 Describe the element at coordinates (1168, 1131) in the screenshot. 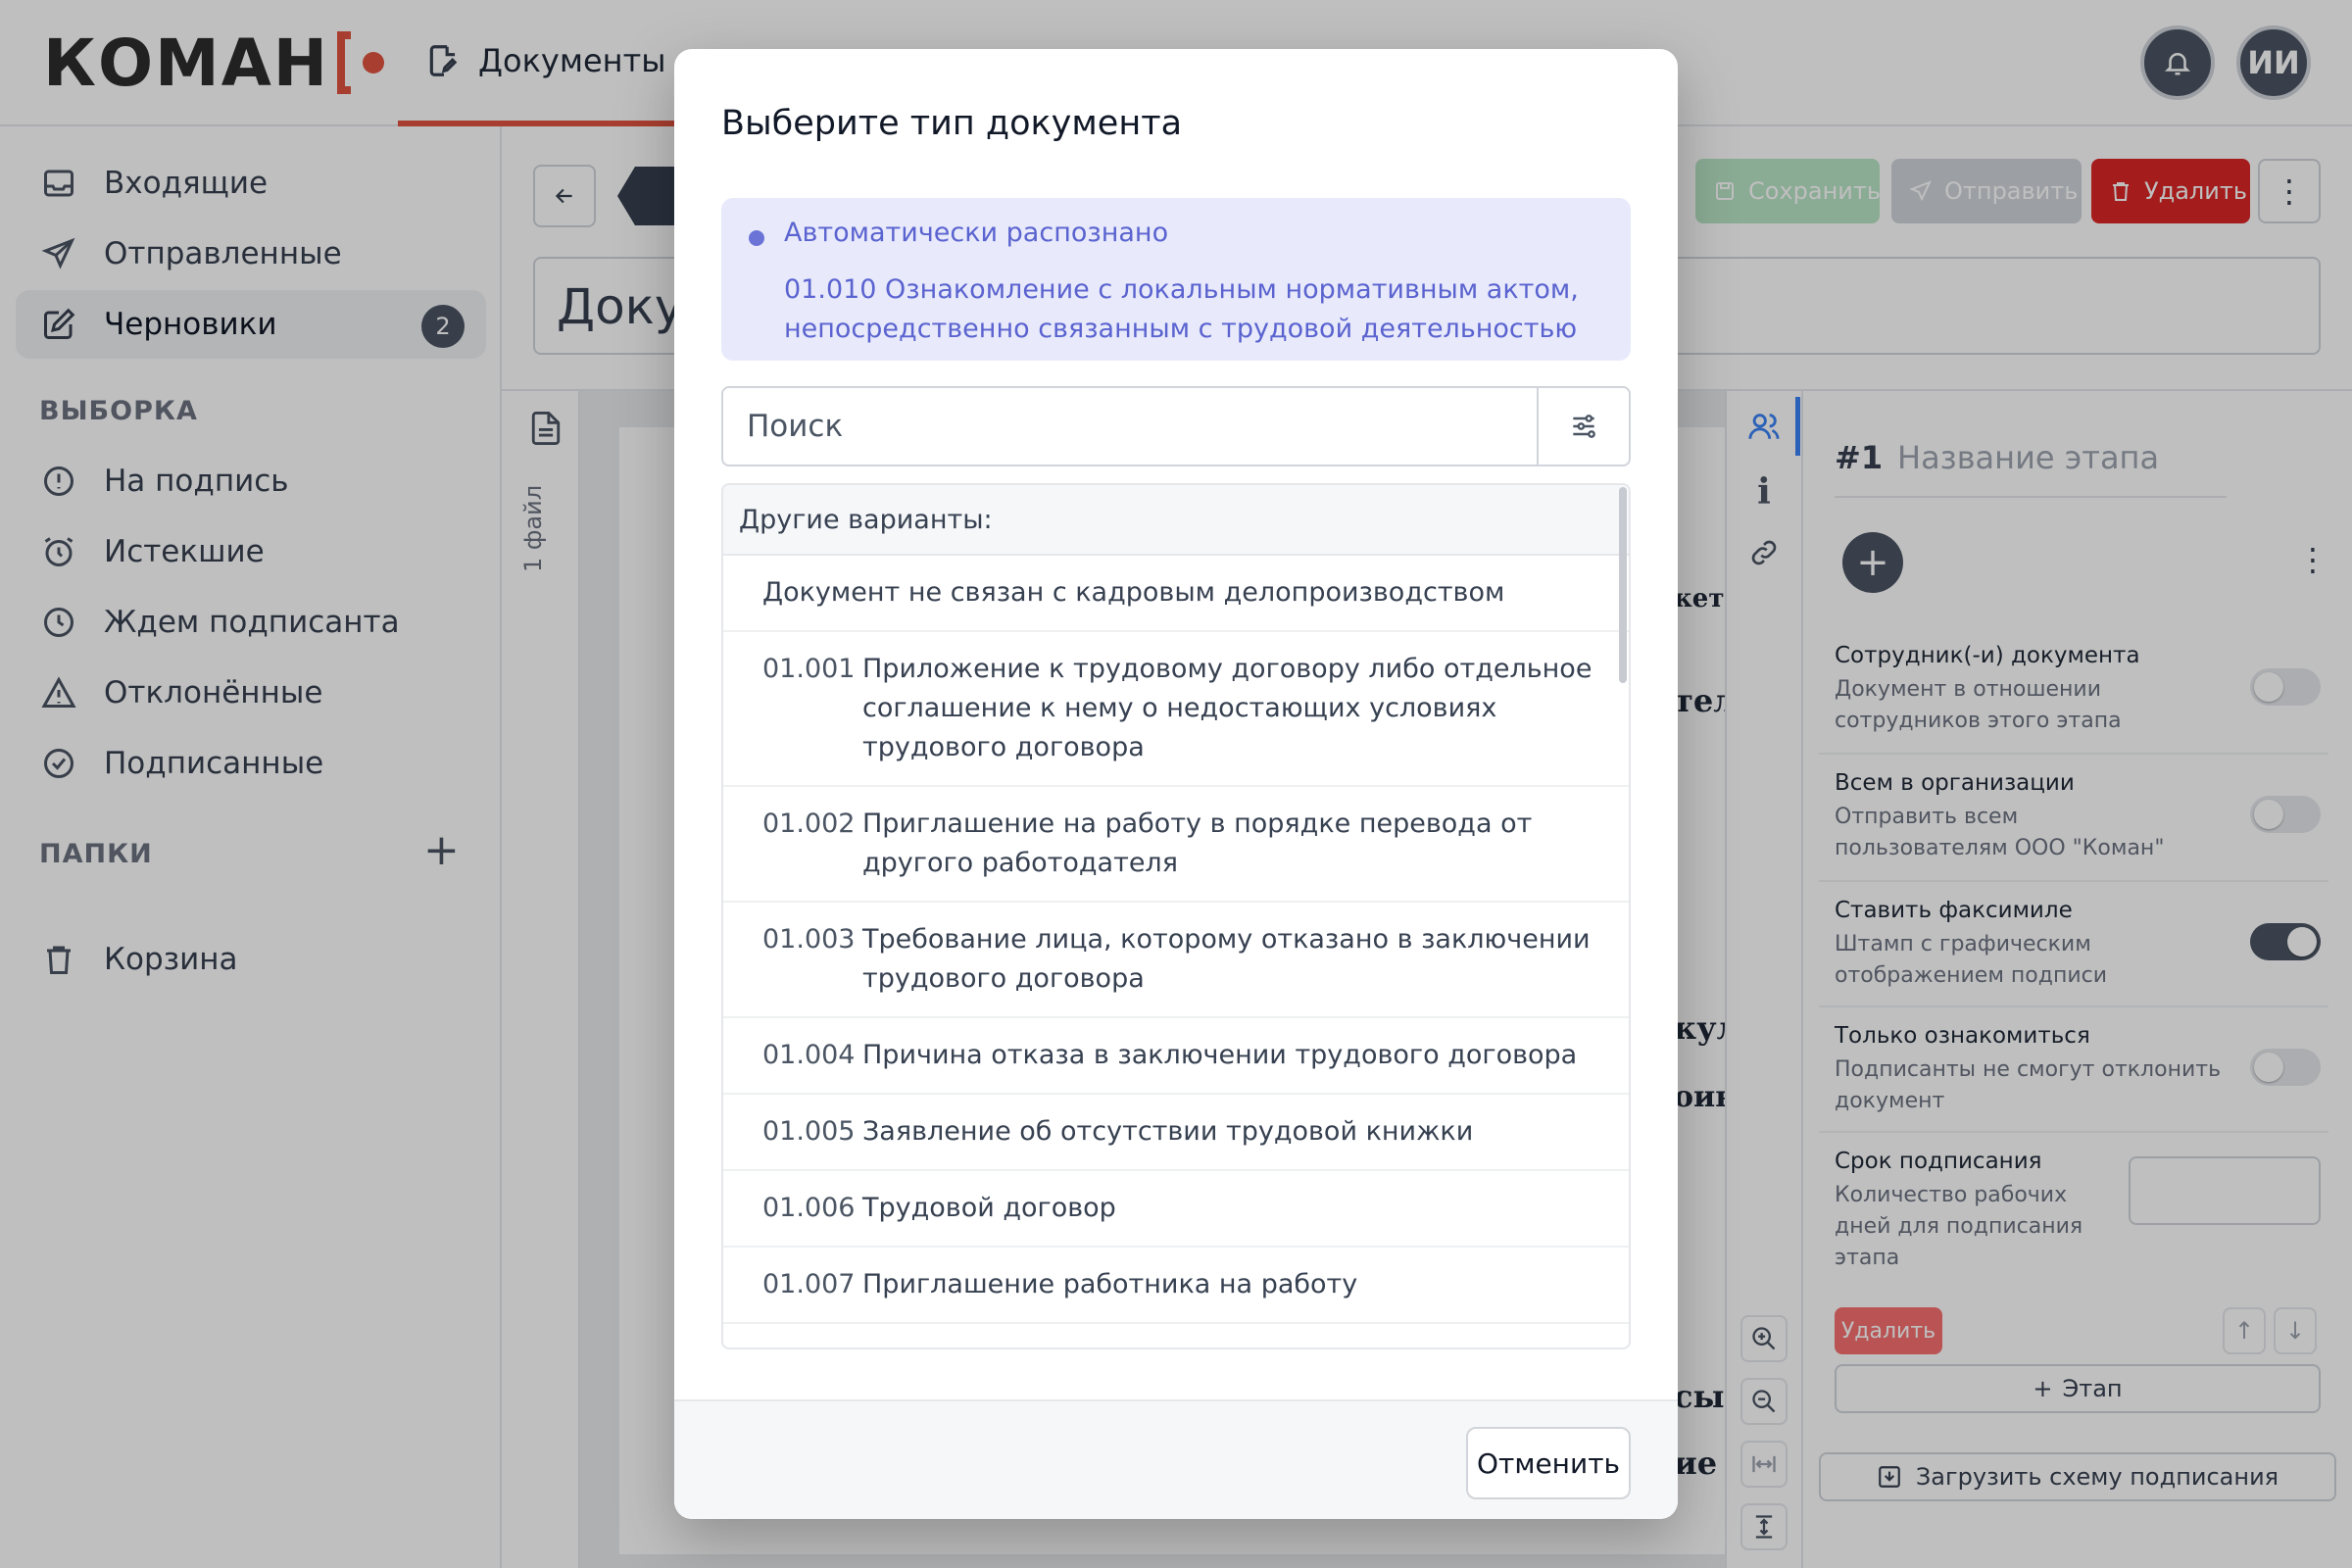

I see `list-item-text: Заявление об отсутствии трудовой книжки` at that location.